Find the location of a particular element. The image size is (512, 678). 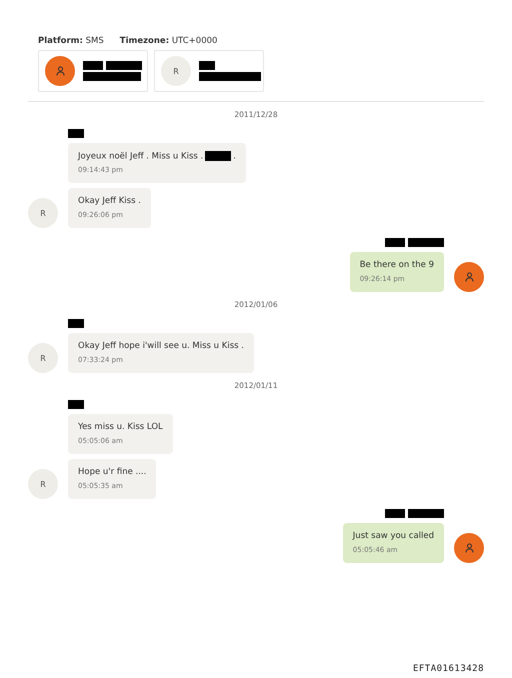

message-text: Okay Jeff hope i'will see u. Miss u Kiss . is located at coordinates (161, 346).